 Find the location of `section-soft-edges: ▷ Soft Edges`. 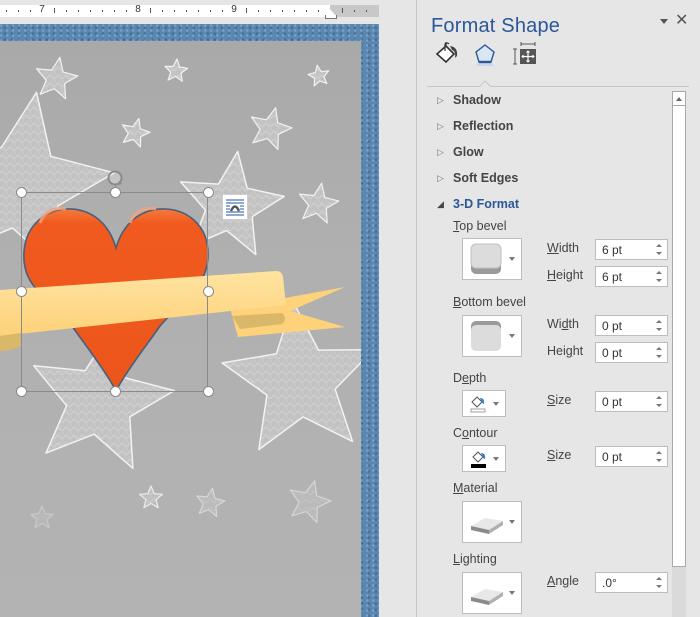

section-soft-edges: ▷ Soft Edges is located at coordinates (477, 178).